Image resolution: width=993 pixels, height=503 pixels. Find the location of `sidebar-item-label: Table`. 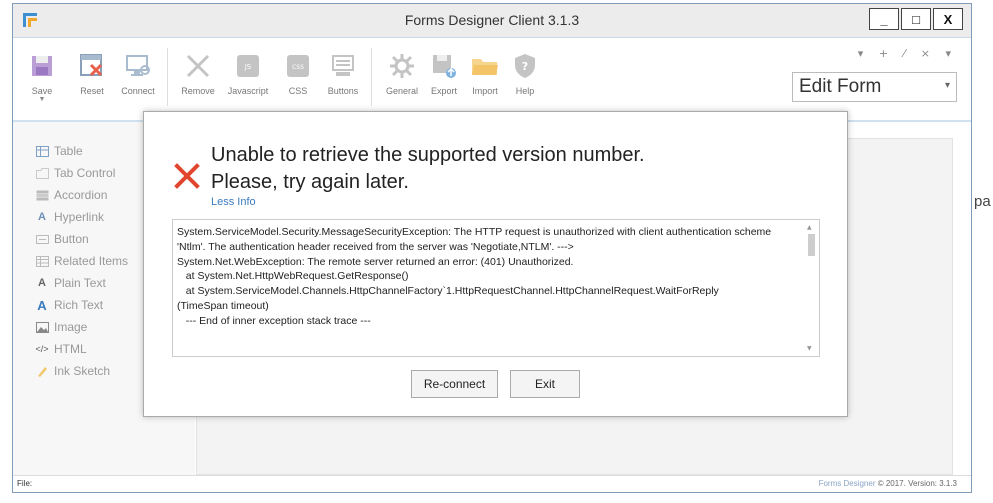

sidebar-item-label: Table is located at coordinates (68, 151).